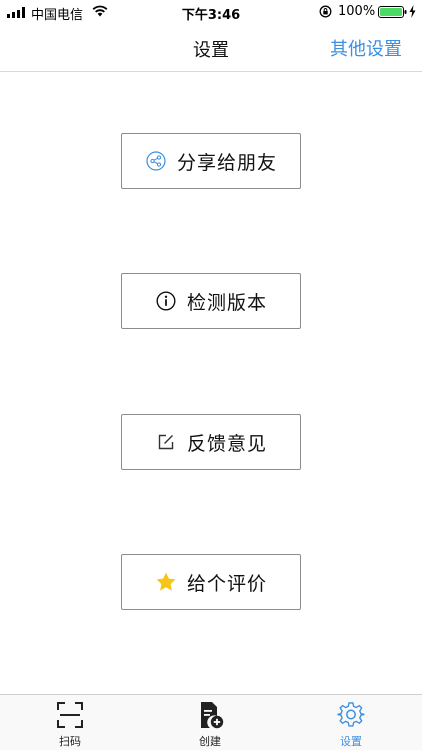 This screenshot has height=750, width=422. I want to click on info-icon, so click(166, 301).